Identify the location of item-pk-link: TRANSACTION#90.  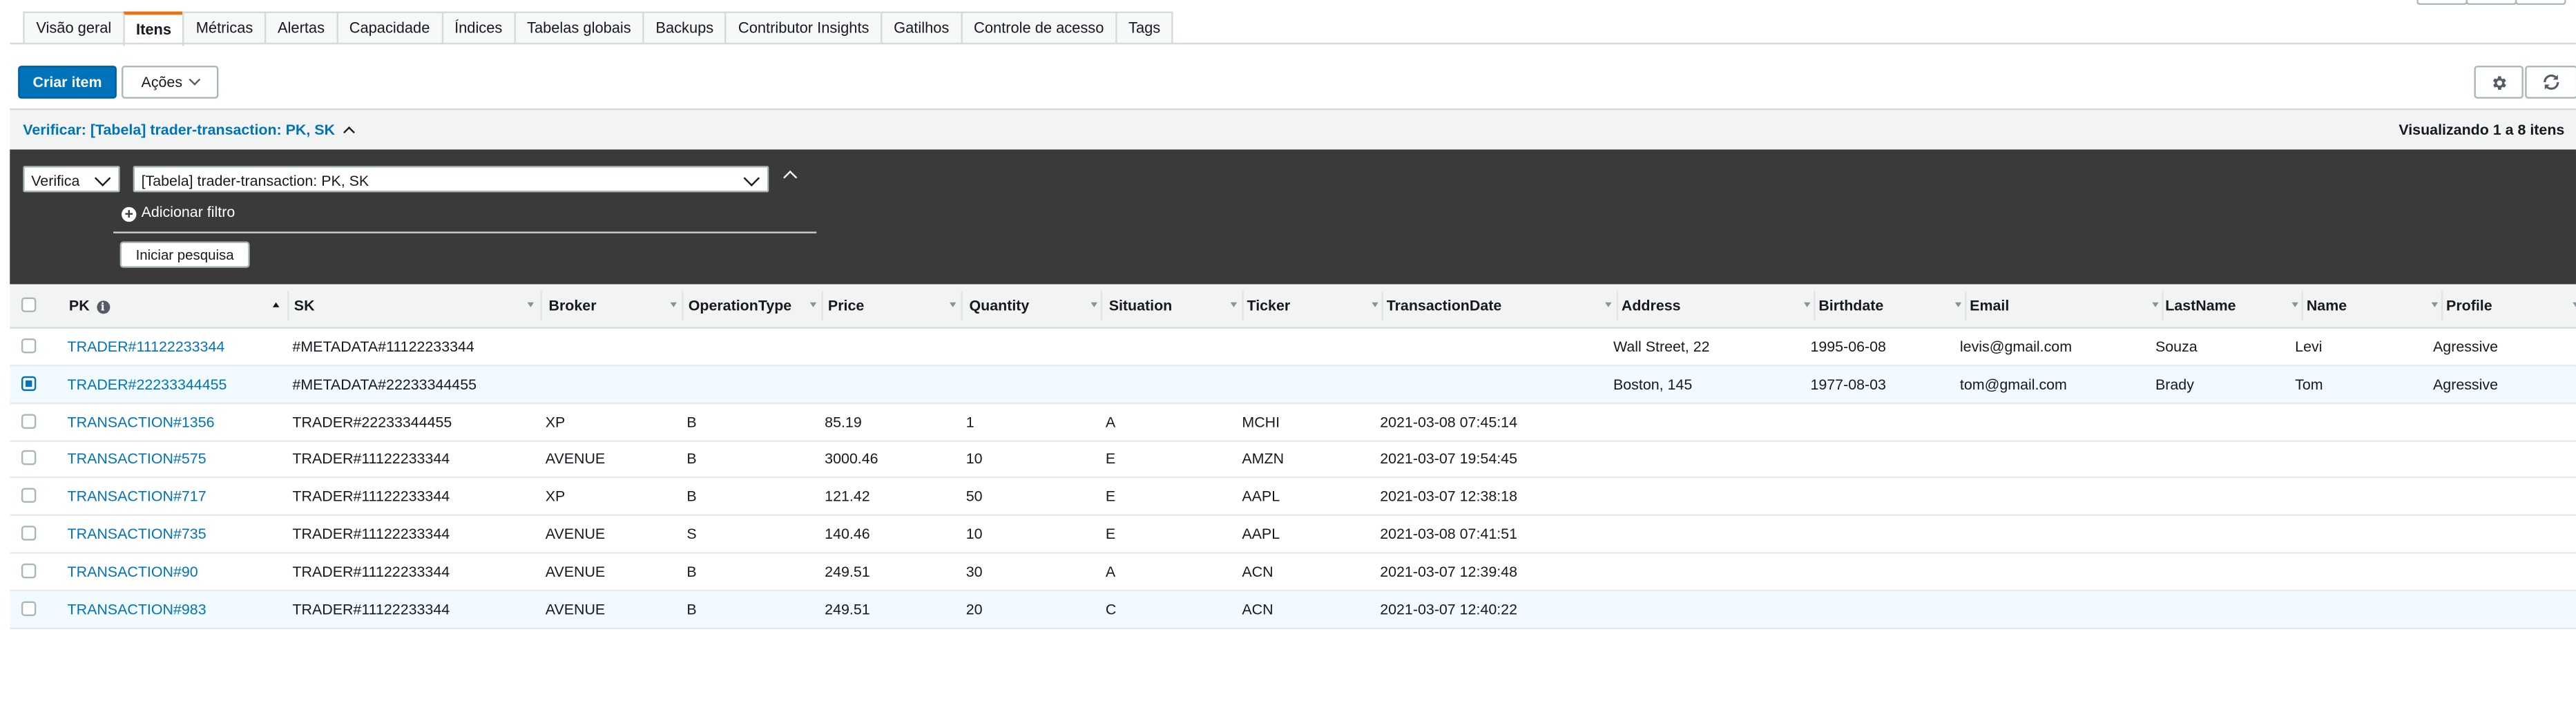
(133, 571).